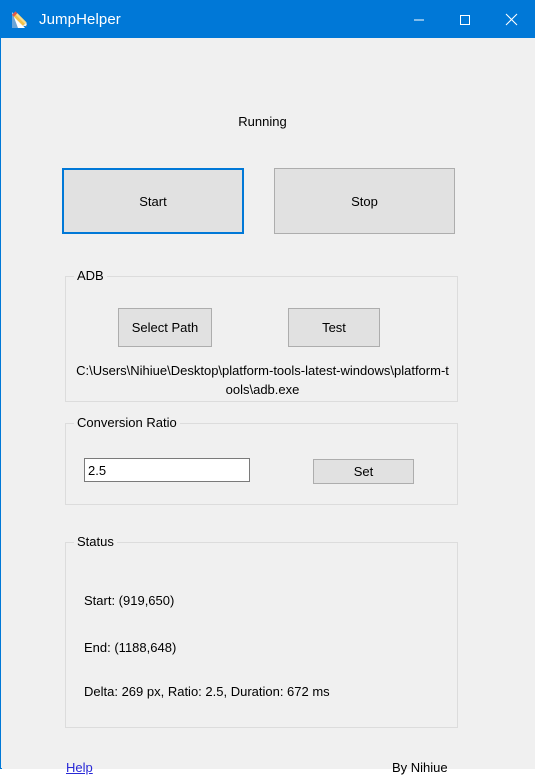 The width and height of the screenshot is (535, 775). What do you see at coordinates (95, 541) in the screenshot?
I see `status-group-label: Status` at bounding box center [95, 541].